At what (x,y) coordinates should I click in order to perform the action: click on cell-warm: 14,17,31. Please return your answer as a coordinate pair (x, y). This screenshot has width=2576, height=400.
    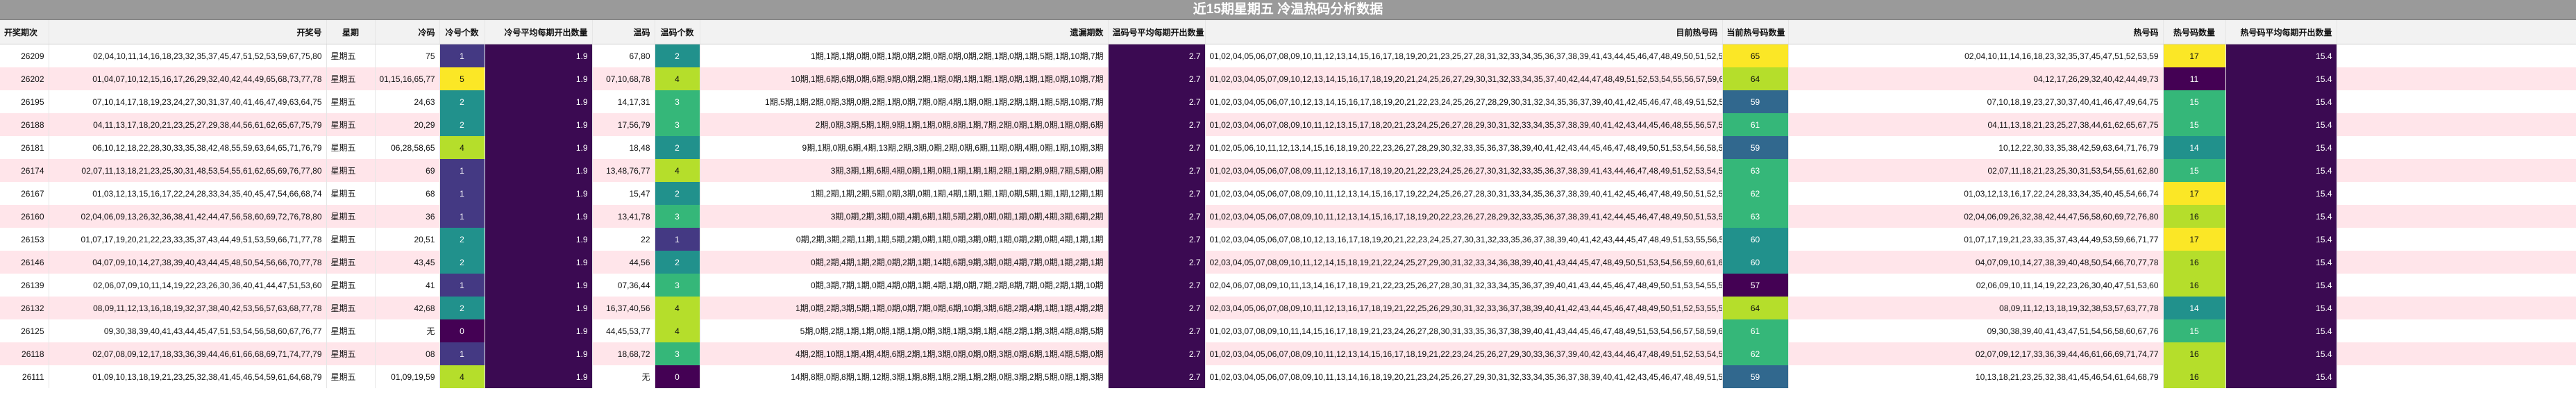
    Looking at the image, I should click on (623, 101).